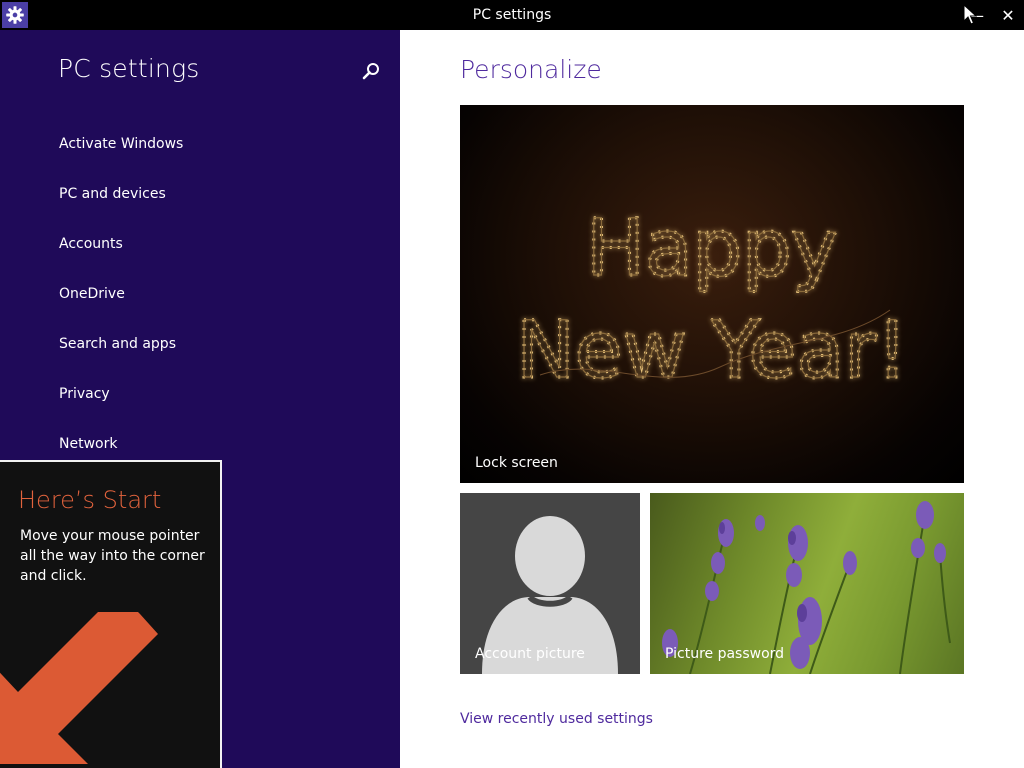  What do you see at coordinates (90, 500) in the screenshot?
I see `start-tip-title: Here’s Start` at bounding box center [90, 500].